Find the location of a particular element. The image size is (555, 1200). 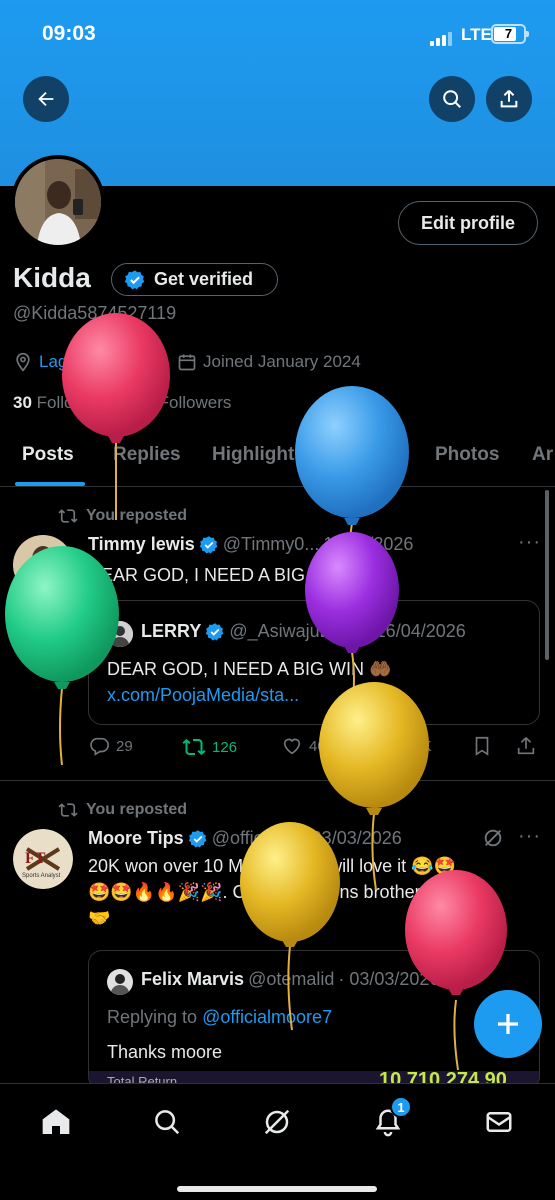

quoted-author-handle: @_AsiwajuLerry is located at coordinates (295, 631).